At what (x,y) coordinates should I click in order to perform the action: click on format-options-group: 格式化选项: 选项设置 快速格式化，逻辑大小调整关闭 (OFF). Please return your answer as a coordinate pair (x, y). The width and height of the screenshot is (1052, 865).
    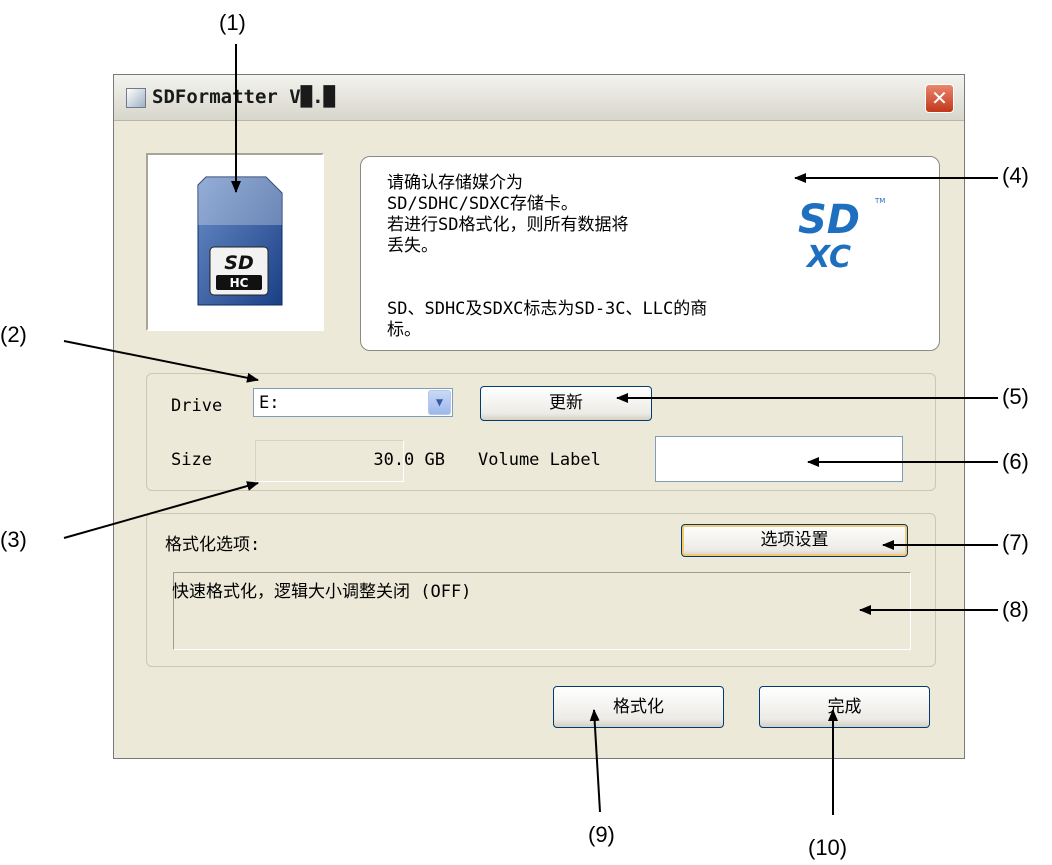
    Looking at the image, I should click on (541, 590).